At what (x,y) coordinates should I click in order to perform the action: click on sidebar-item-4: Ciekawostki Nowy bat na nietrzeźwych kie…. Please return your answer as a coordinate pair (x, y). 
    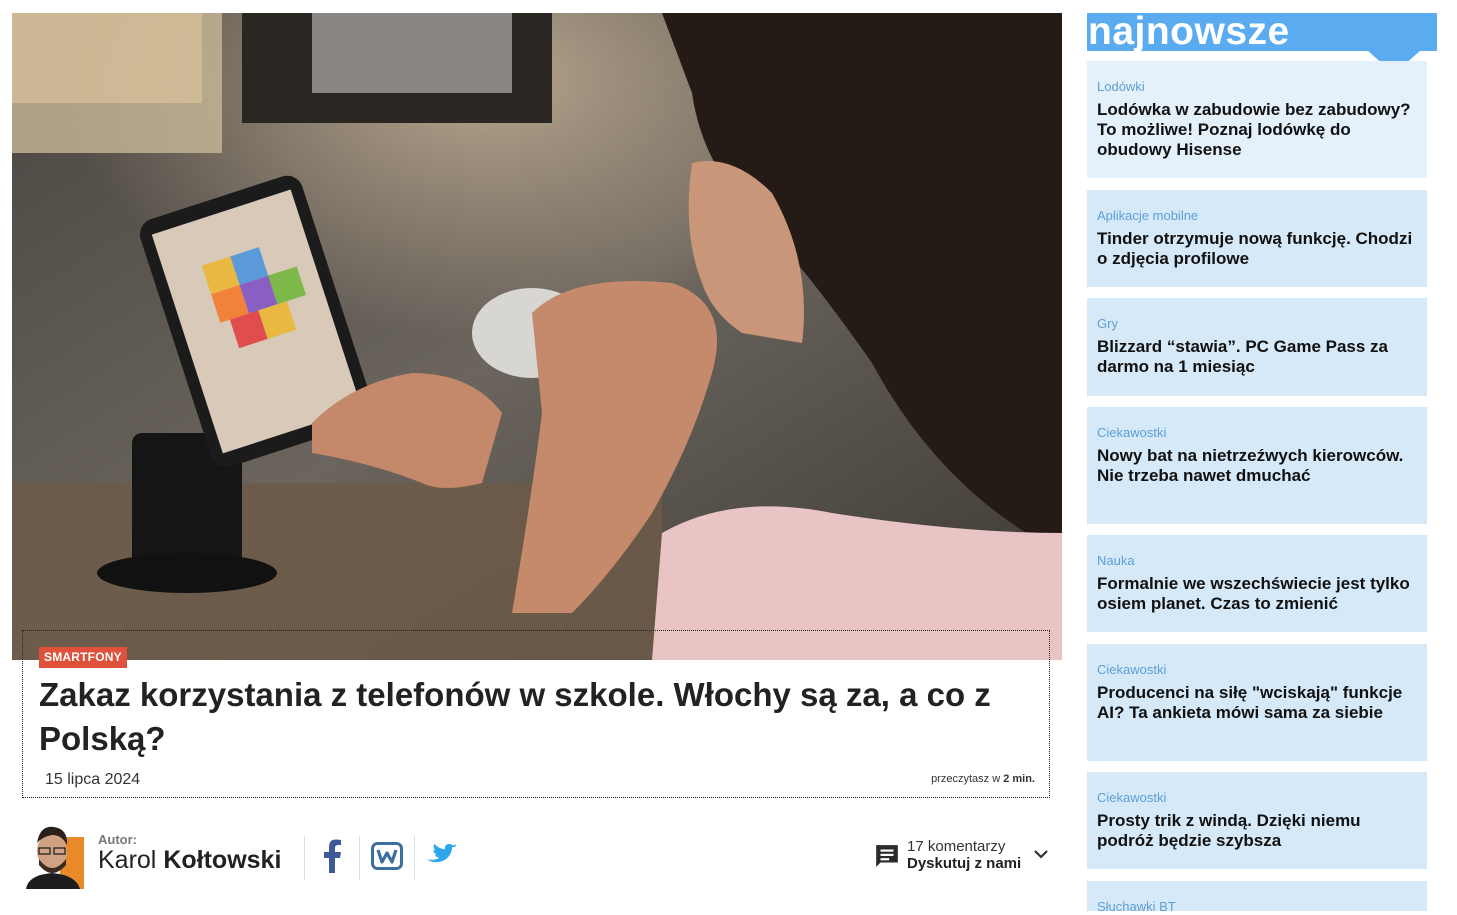
    Looking at the image, I should click on (1257, 465).